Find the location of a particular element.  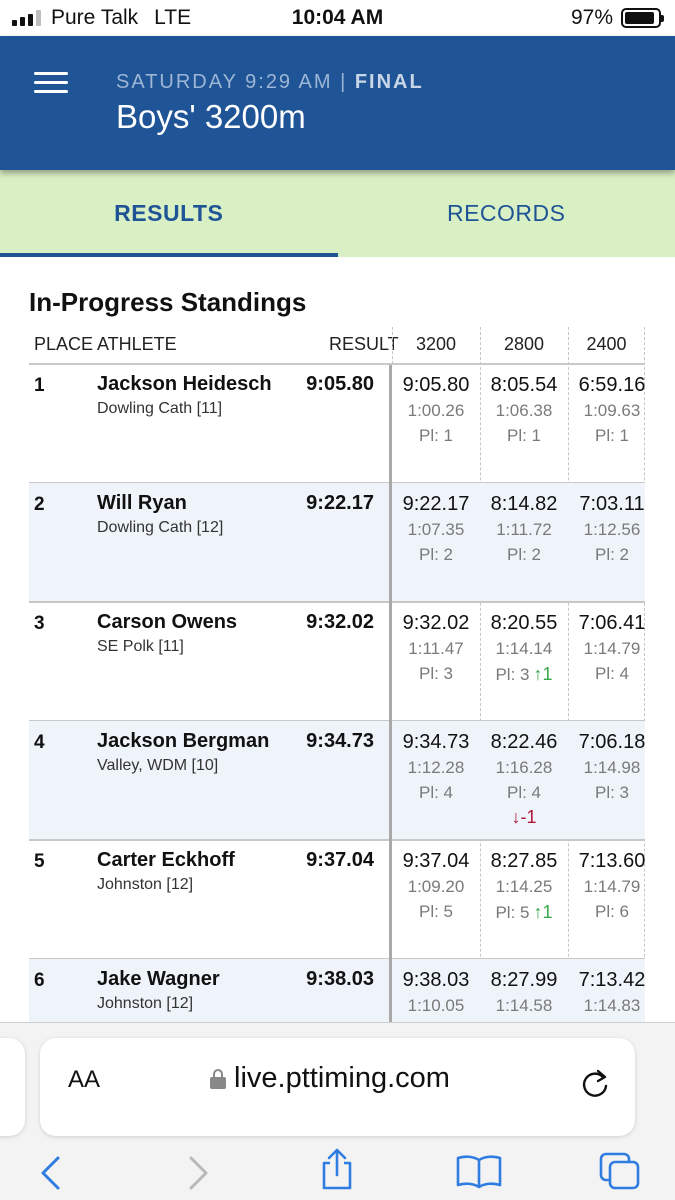

split-place: Pl: 4 is located at coordinates (436, 793).